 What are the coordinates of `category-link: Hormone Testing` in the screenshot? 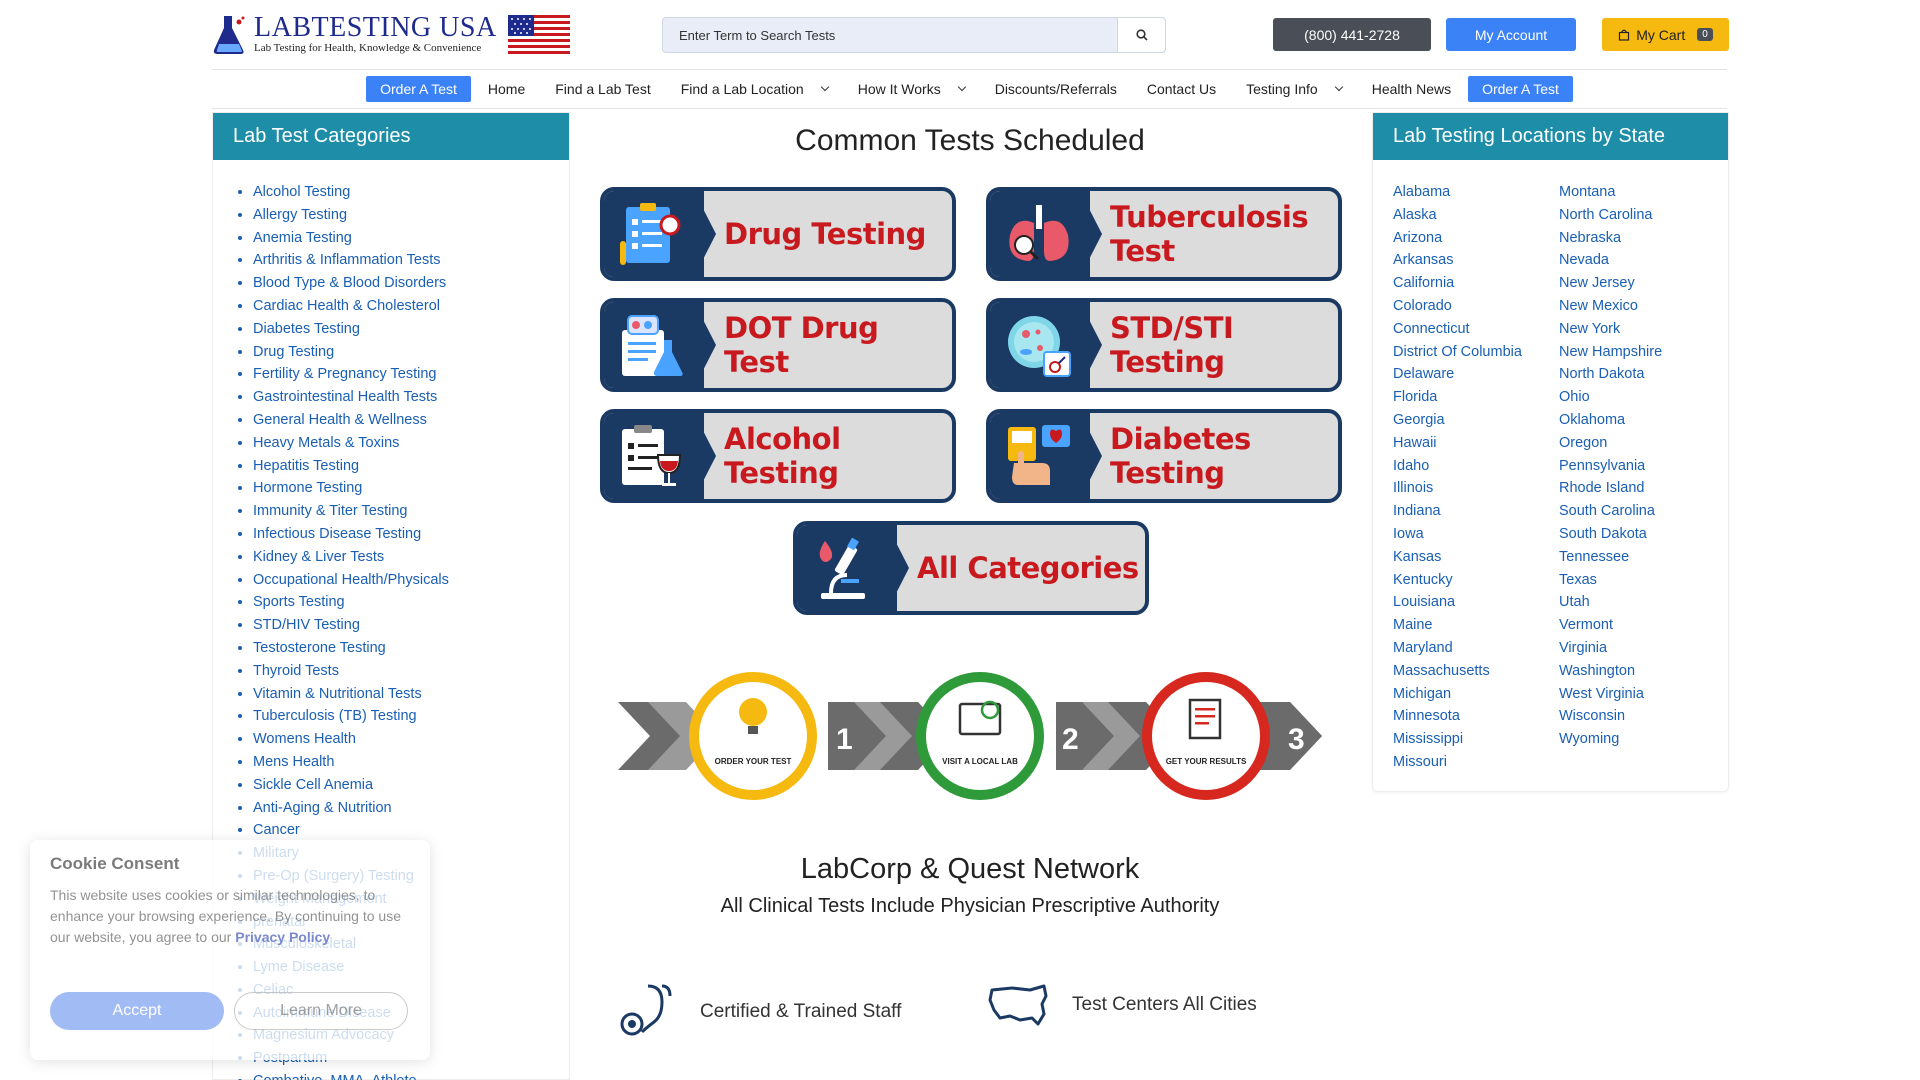 It's located at (307, 488).